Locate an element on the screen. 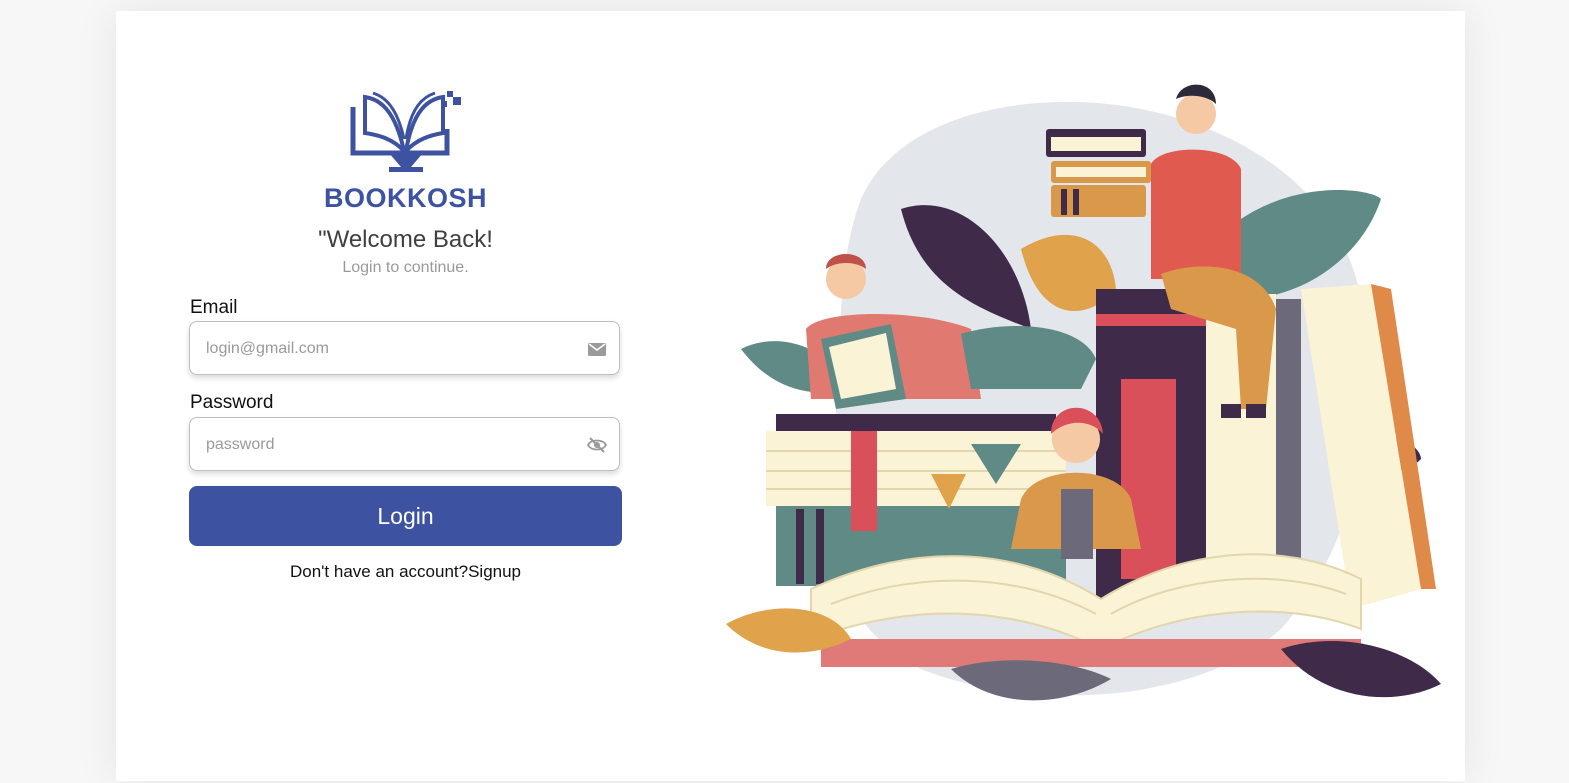  mail-icon is located at coordinates (597, 349).